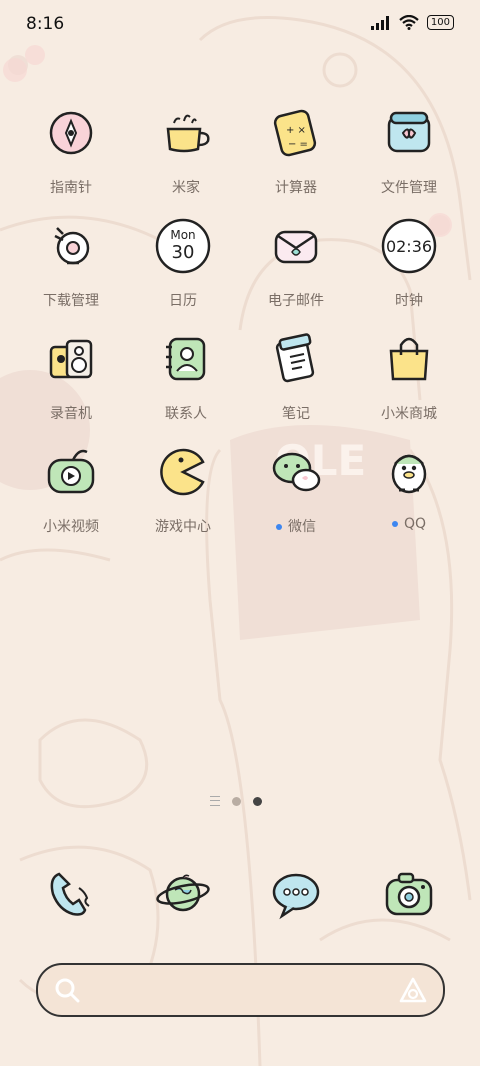  I want to click on mi-video-icon, so click(71, 471).